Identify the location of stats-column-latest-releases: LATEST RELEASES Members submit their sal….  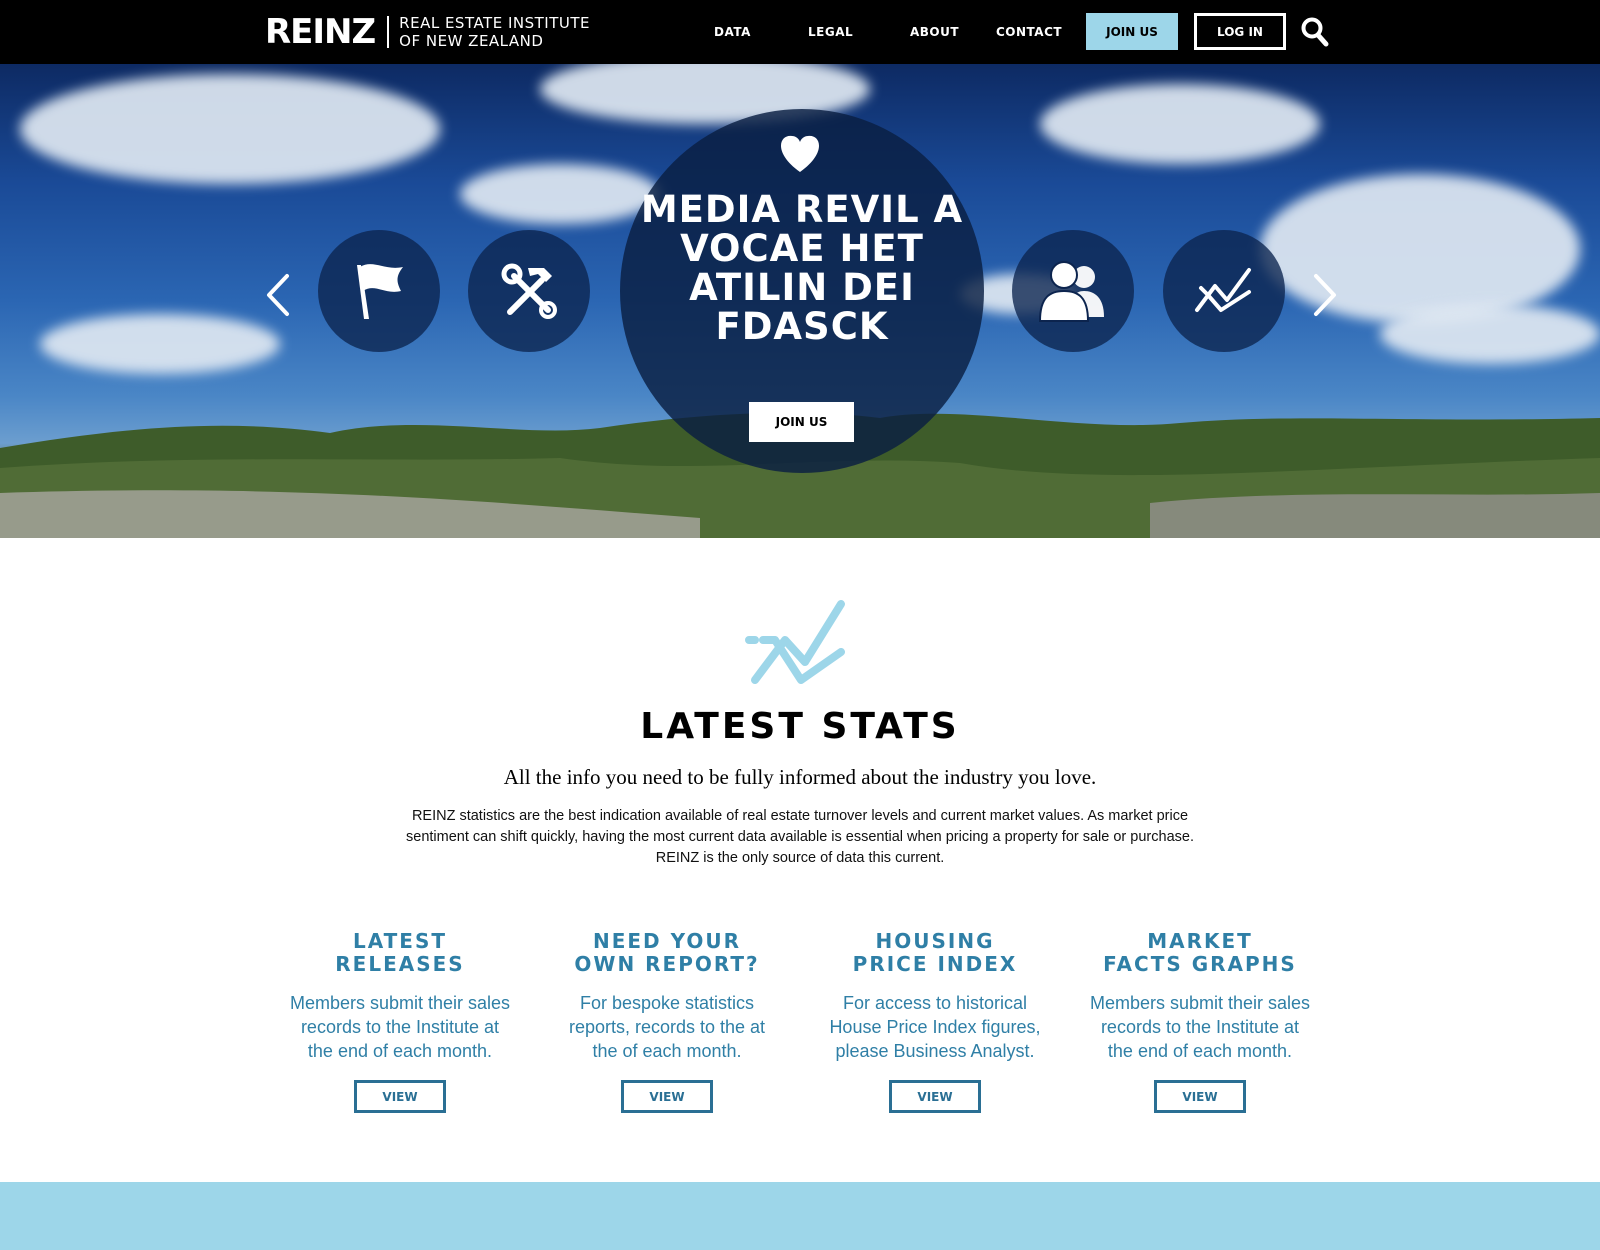
(400, 996).